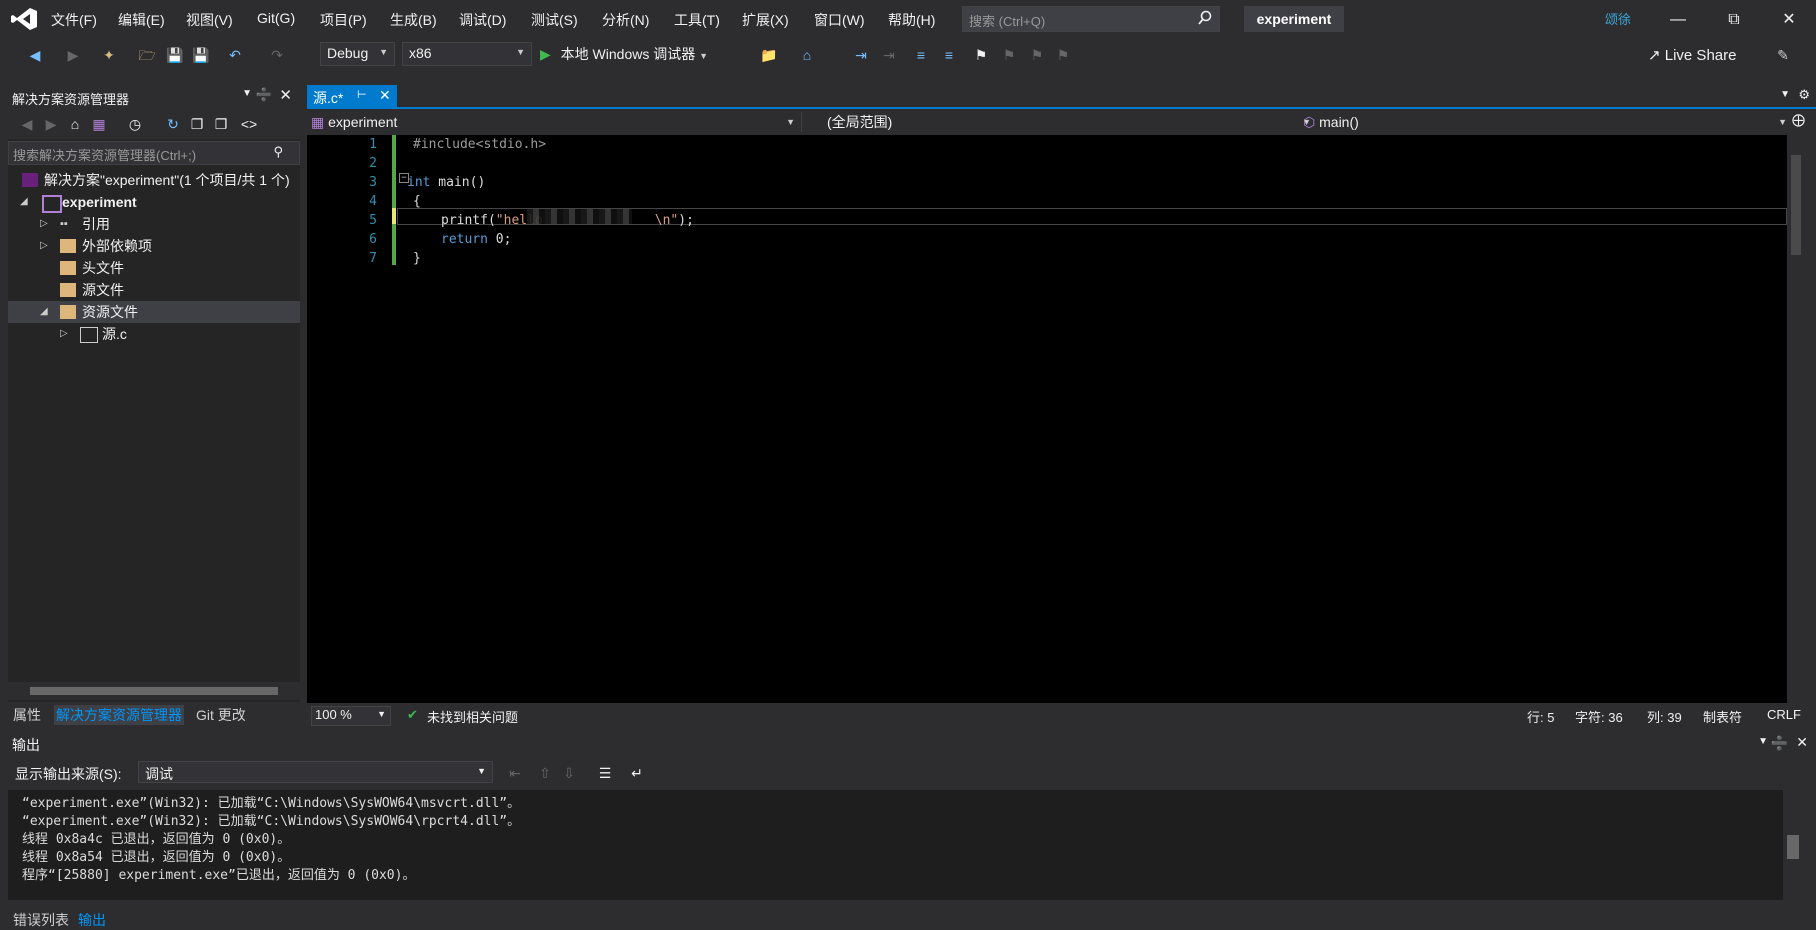  What do you see at coordinates (277, 55) in the screenshot?
I see `redo-icon: ↷` at bounding box center [277, 55].